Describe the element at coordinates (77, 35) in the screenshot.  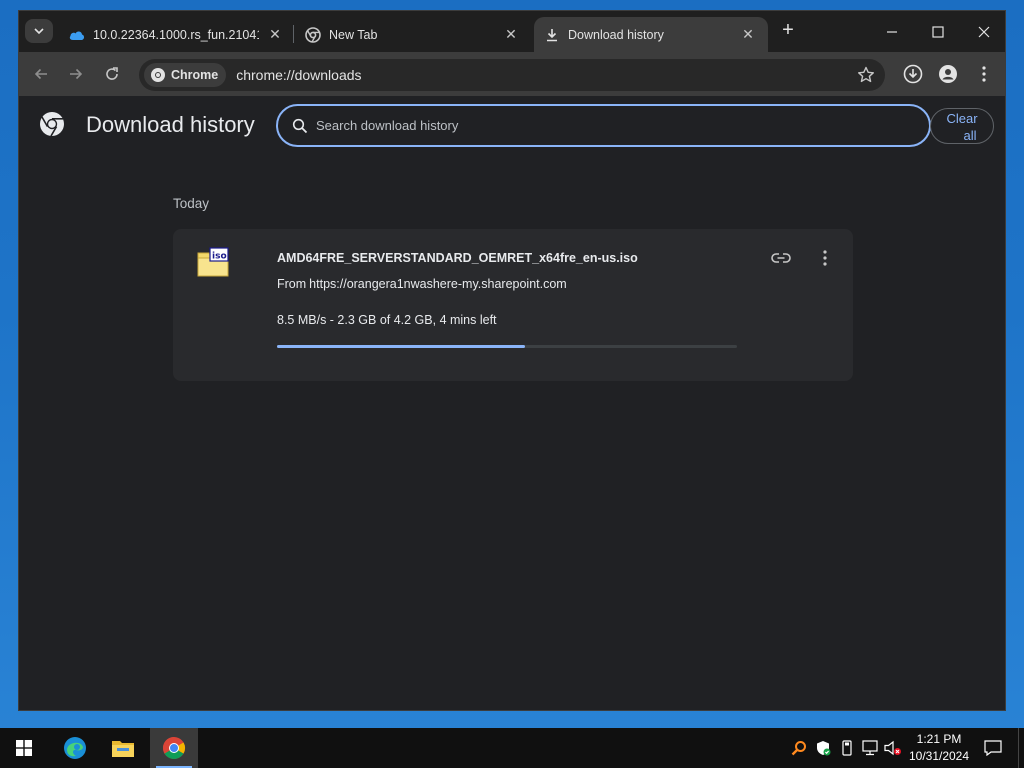
I see `onedrive-icon` at that location.